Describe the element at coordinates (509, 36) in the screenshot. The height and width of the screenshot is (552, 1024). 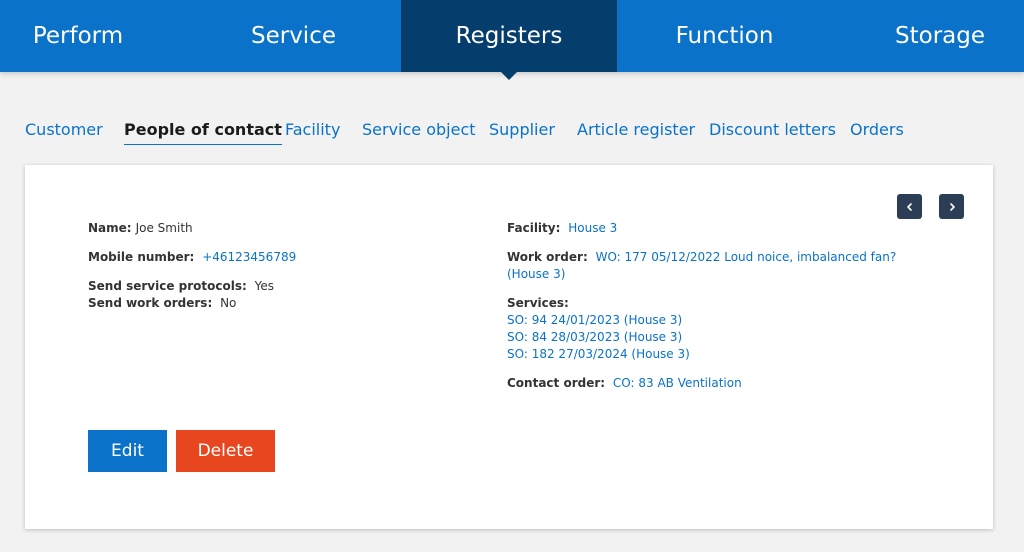
I see `tab-label: Registers` at that location.